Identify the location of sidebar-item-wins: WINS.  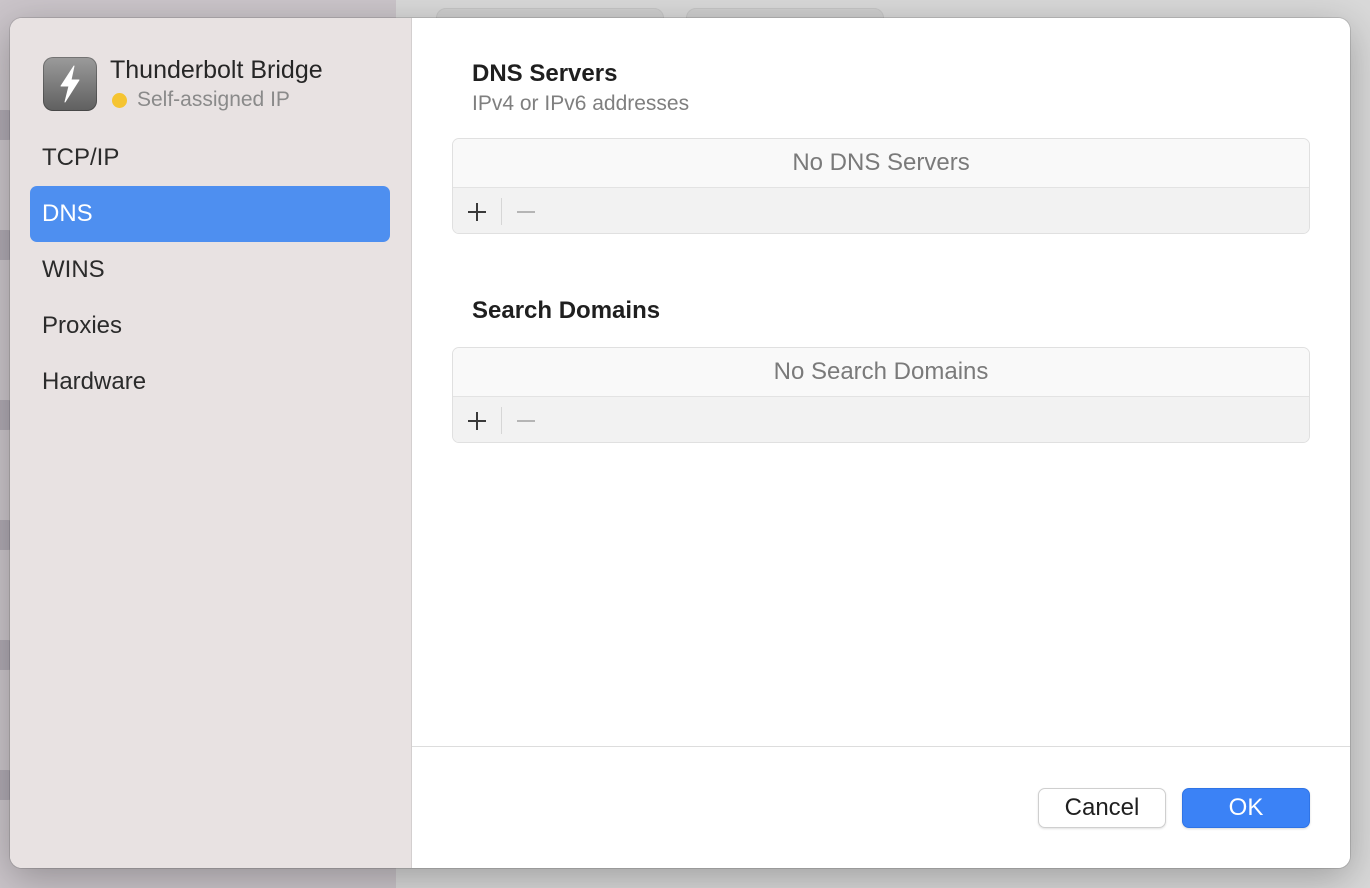
(210, 270).